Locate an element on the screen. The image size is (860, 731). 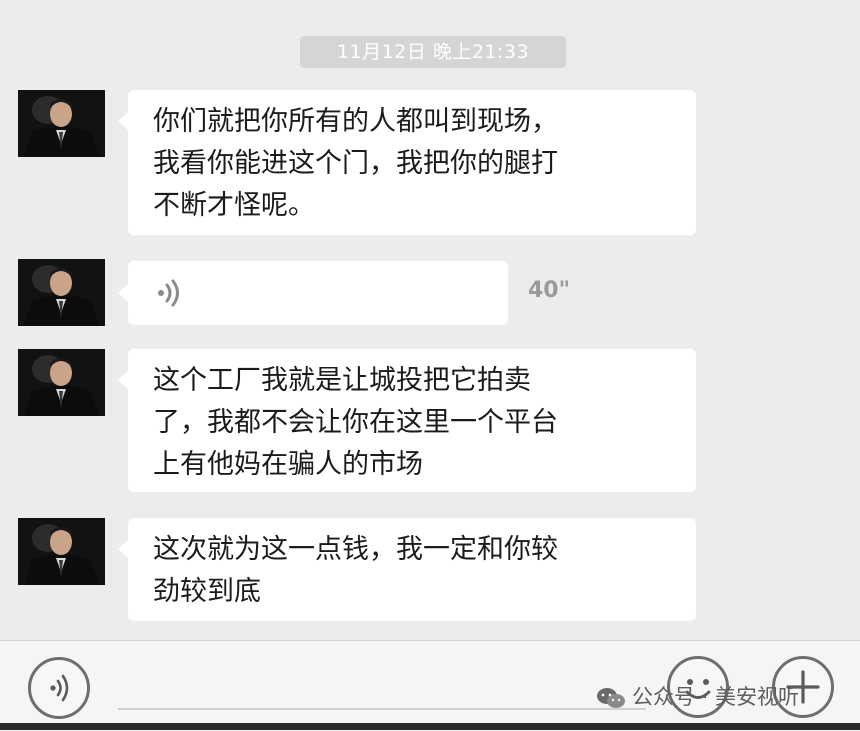
voice-icon is located at coordinates (59, 688).